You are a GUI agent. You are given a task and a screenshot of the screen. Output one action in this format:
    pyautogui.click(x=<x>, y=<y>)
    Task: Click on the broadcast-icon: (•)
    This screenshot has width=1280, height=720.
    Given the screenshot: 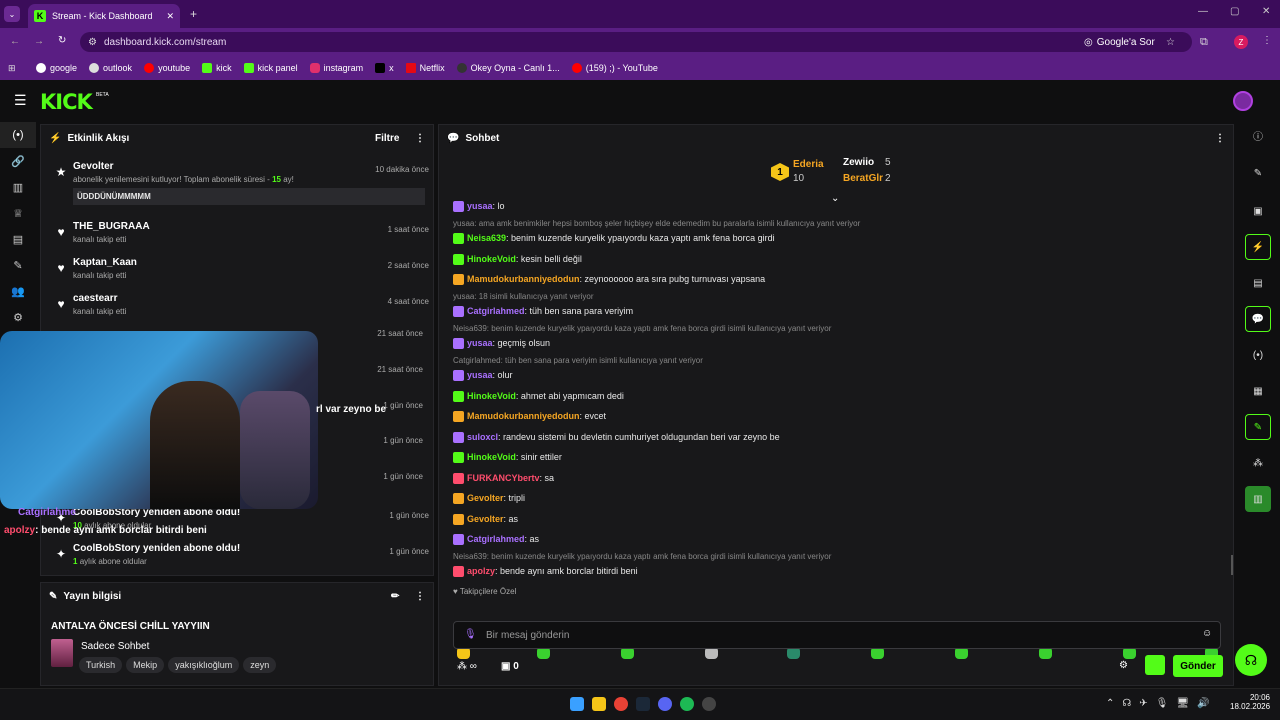 What is the action you would take?
    pyautogui.click(x=1258, y=355)
    